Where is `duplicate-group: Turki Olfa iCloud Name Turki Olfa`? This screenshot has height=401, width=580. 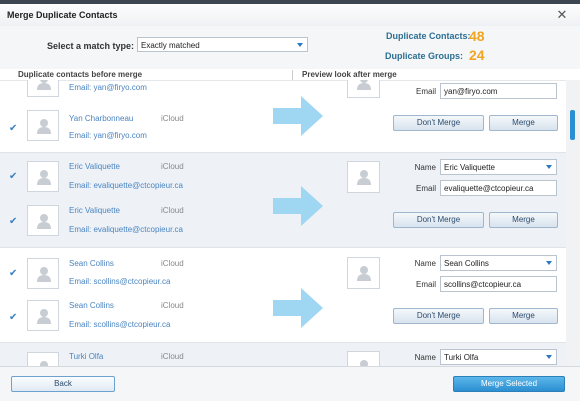 duplicate-group: Turki Olfa iCloud Name Turki Olfa is located at coordinates (283, 354).